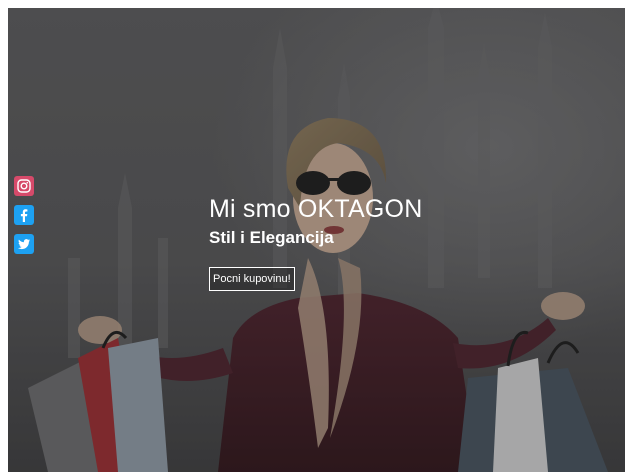 Image resolution: width=625 pixels, height=472 pixels. What do you see at coordinates (316, 209) in the screenshot?
I see `hero-title: Mi smo OKTAGON` at bounding box center [316, 209].